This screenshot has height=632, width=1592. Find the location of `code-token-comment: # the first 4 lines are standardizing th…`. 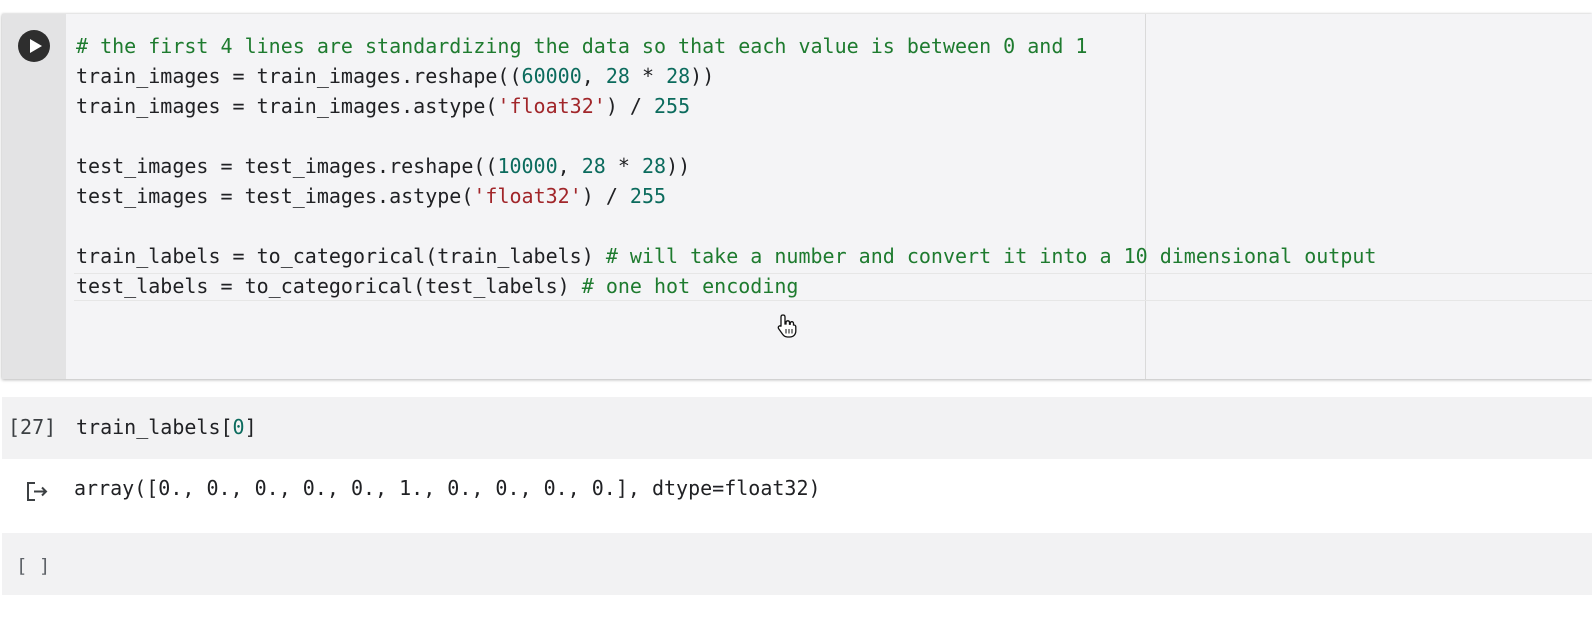

code-token-comment: # the first 4 lines are standardizing th… is located at coordinates (582, 46).